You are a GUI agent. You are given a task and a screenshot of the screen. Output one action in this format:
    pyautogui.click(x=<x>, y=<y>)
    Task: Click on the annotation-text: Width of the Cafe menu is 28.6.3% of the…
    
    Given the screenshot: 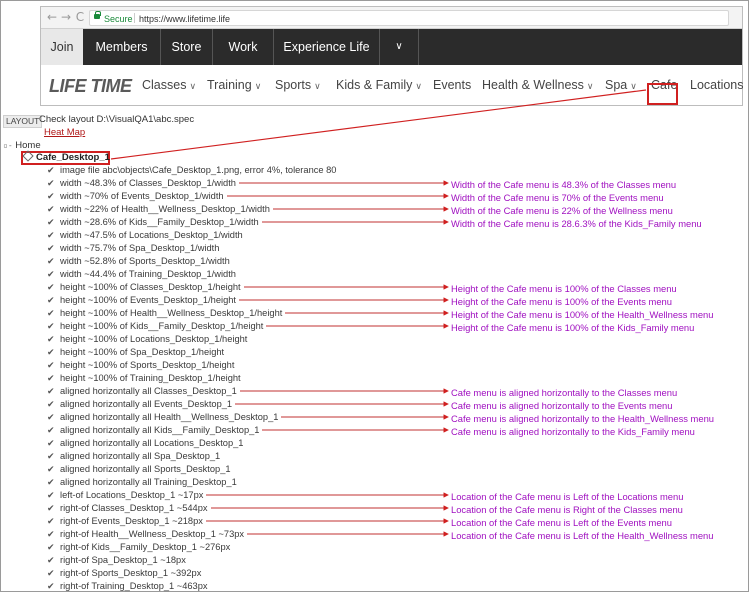 What is the action you would take?
    pyautogui.click(x=576, y=223)
    